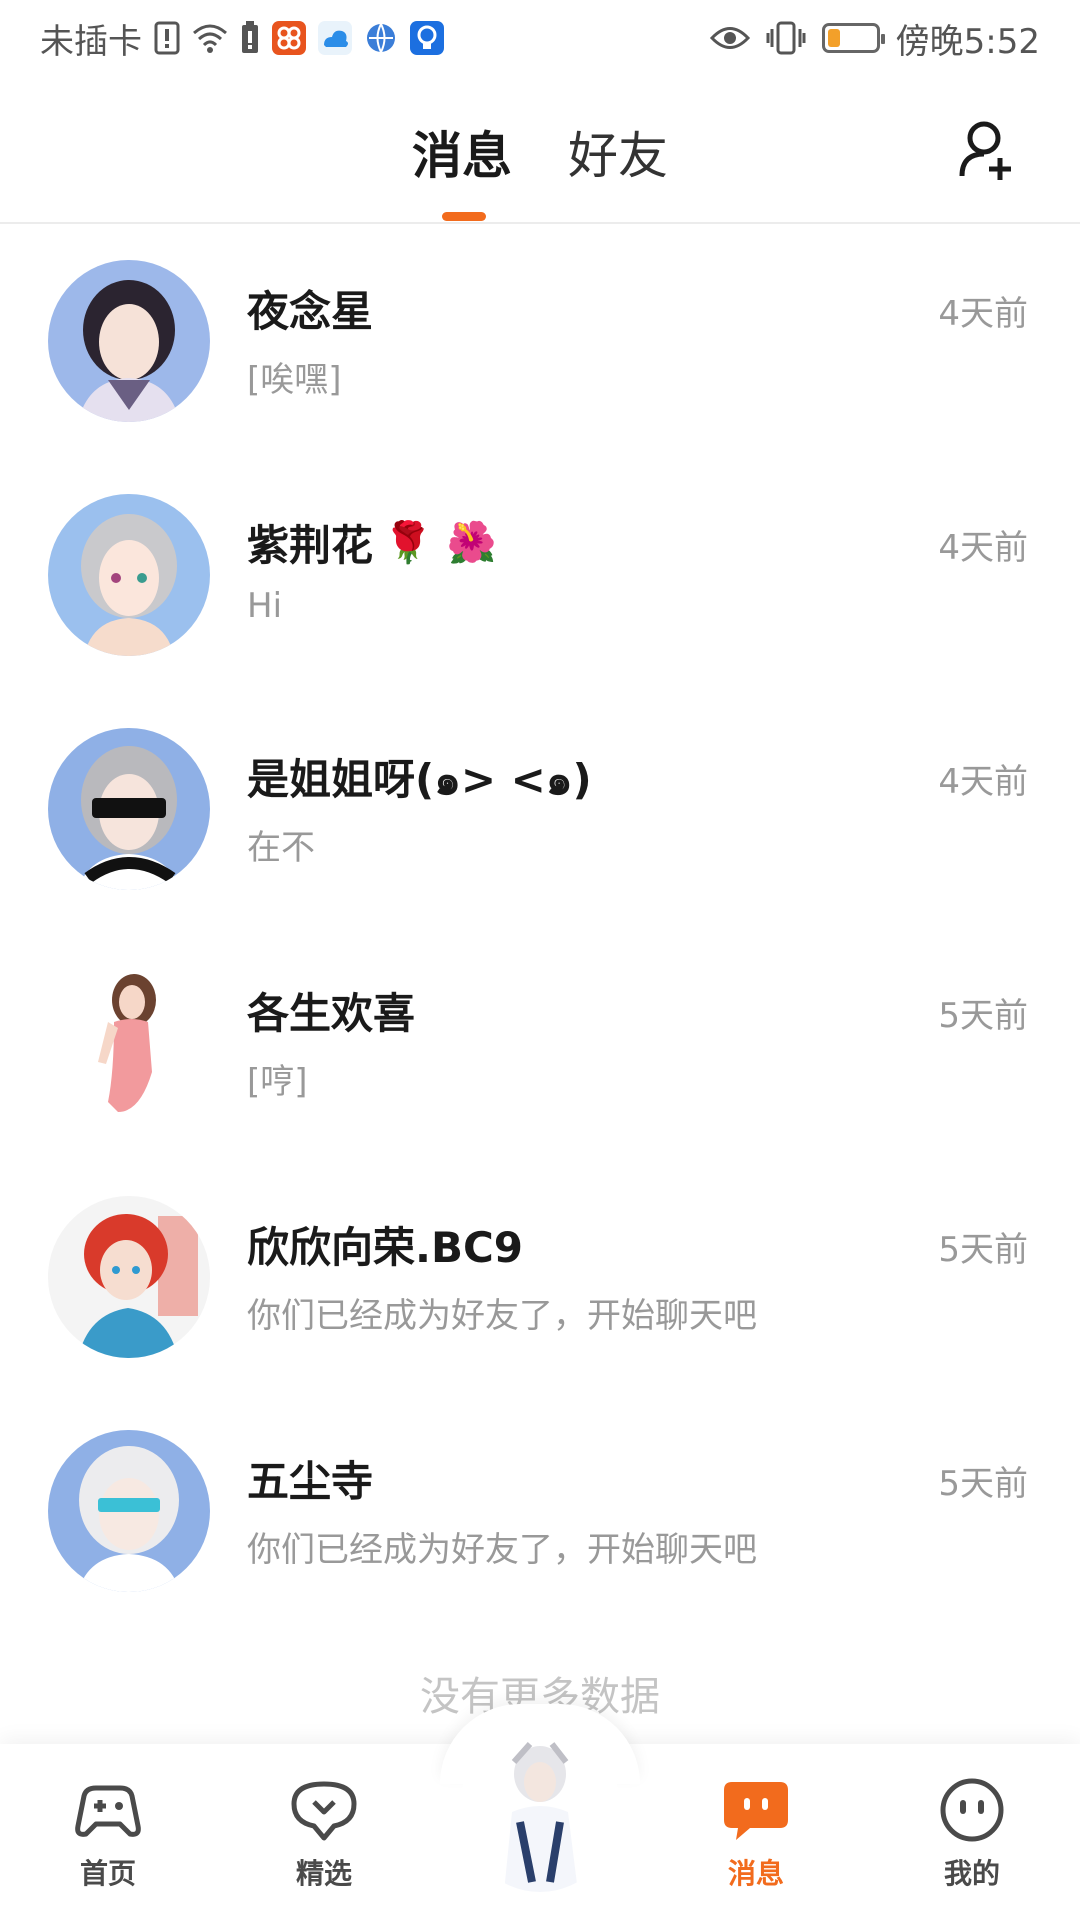 Image resolution: width=1080 pixels, height=1920 pixels. I want to click on contact-name: 紫荆花 🌹 🌺, so click(372, 545).